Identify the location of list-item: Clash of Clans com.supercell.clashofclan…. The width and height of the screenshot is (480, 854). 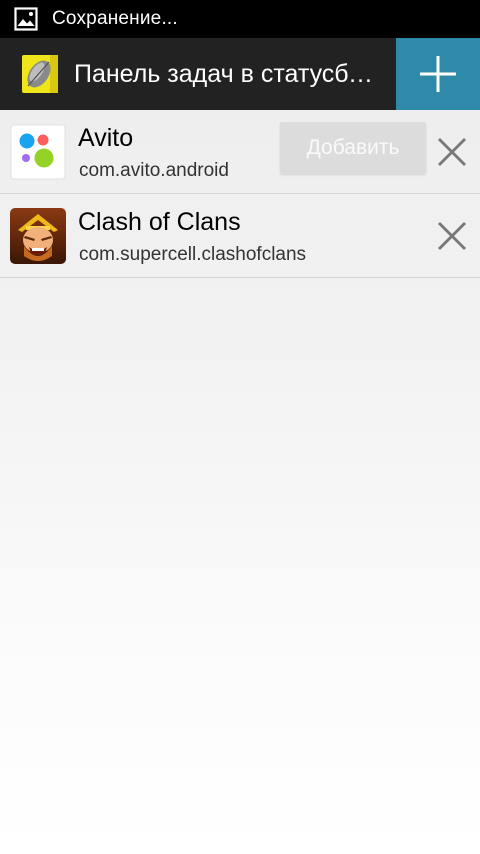
(240, 236).